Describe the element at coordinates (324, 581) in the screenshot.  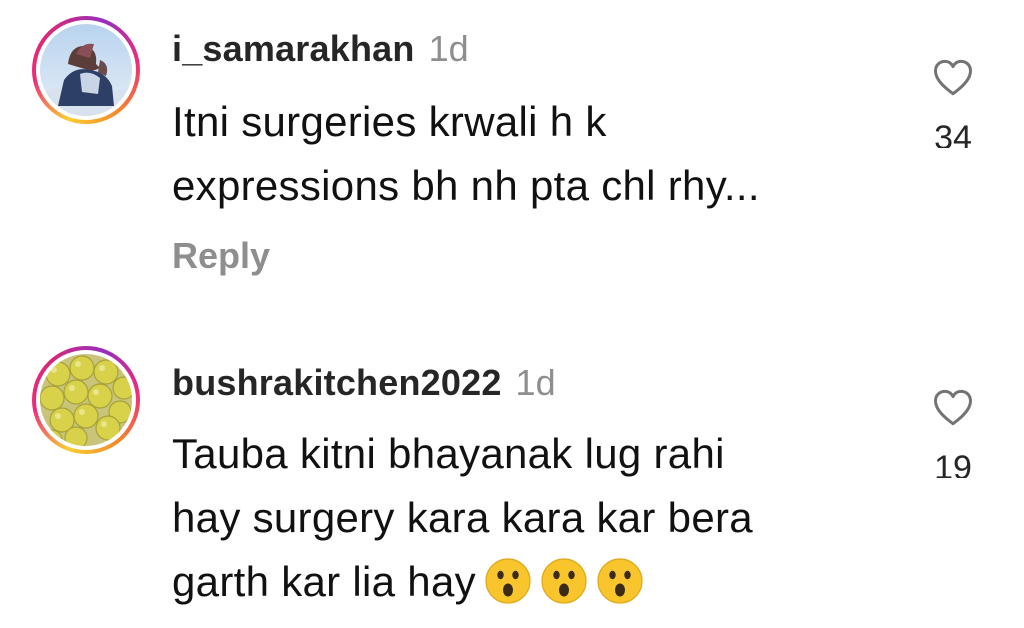
I see `comment-text-line: garth kar lia hay` at that location.